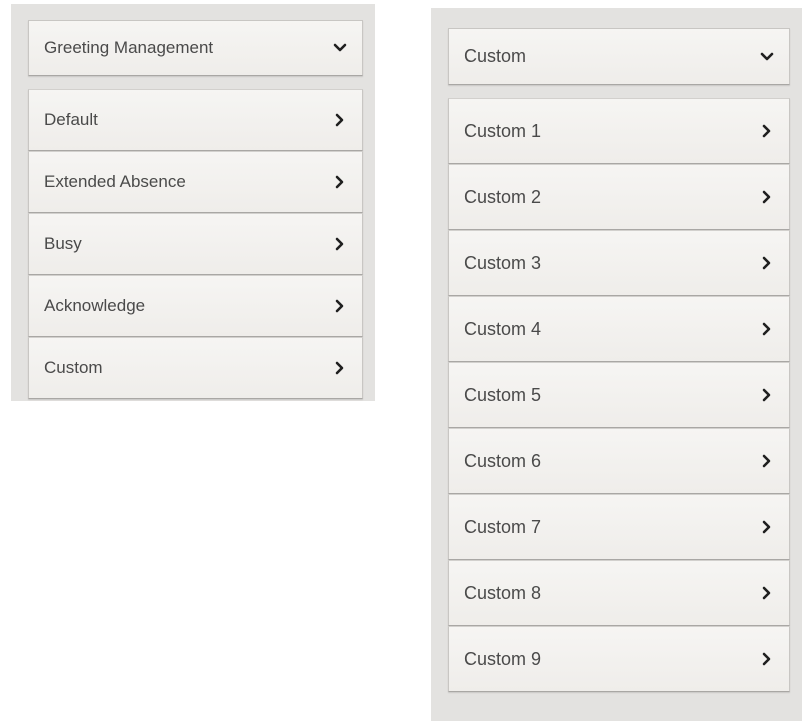  Describe the element at coordinates (503, 262) in the screenshot. I see `list-item-label: Custom 3` at that location.